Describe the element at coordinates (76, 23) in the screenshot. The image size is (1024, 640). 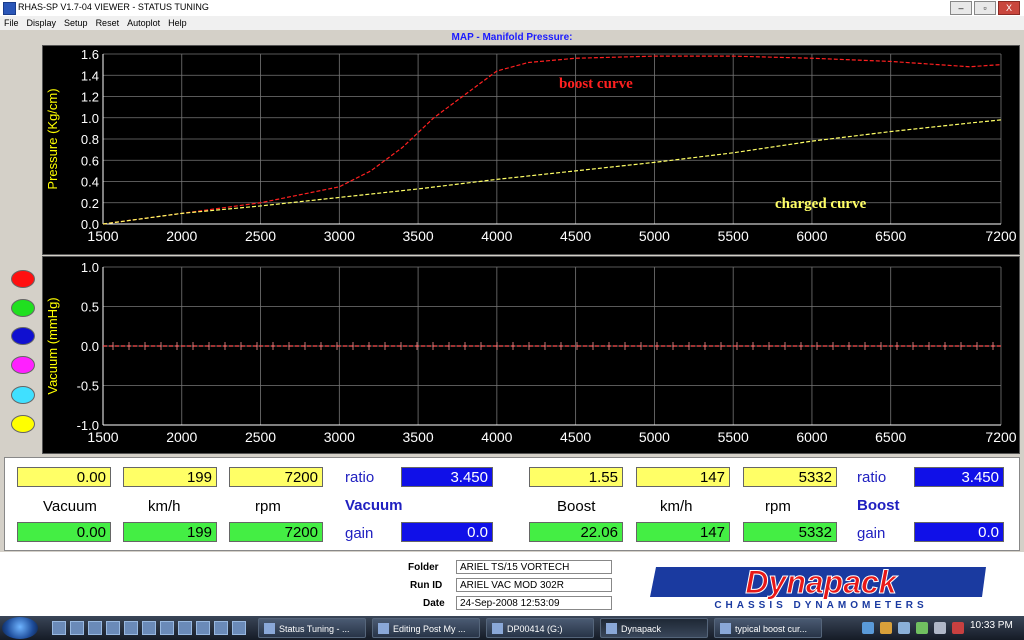
I see `menu-setup: Setup` at that location.